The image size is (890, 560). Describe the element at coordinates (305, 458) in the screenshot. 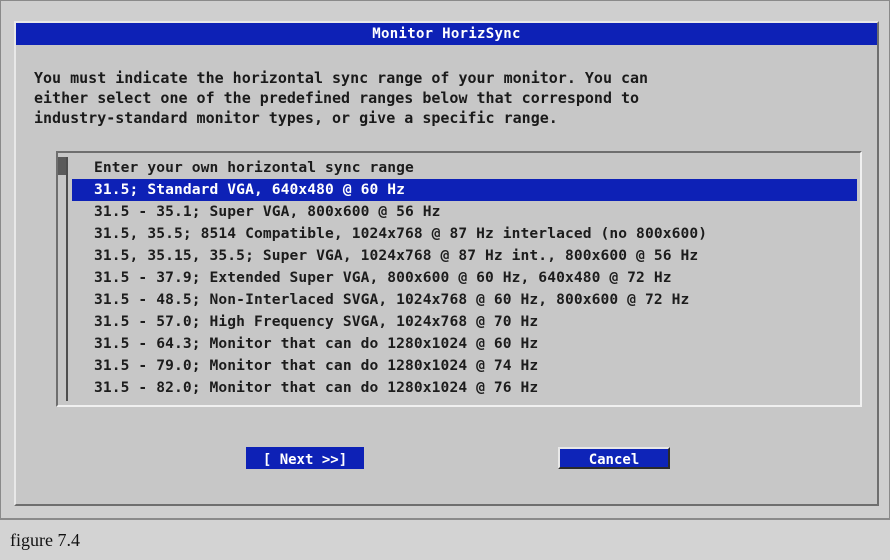

I see `next-button: [ Next >>]` at that location.